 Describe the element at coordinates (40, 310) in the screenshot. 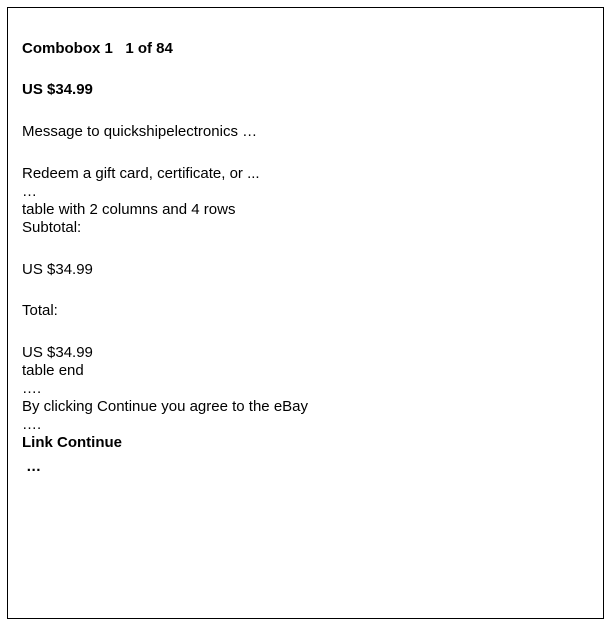

I see `total-label: Total:` at that location.